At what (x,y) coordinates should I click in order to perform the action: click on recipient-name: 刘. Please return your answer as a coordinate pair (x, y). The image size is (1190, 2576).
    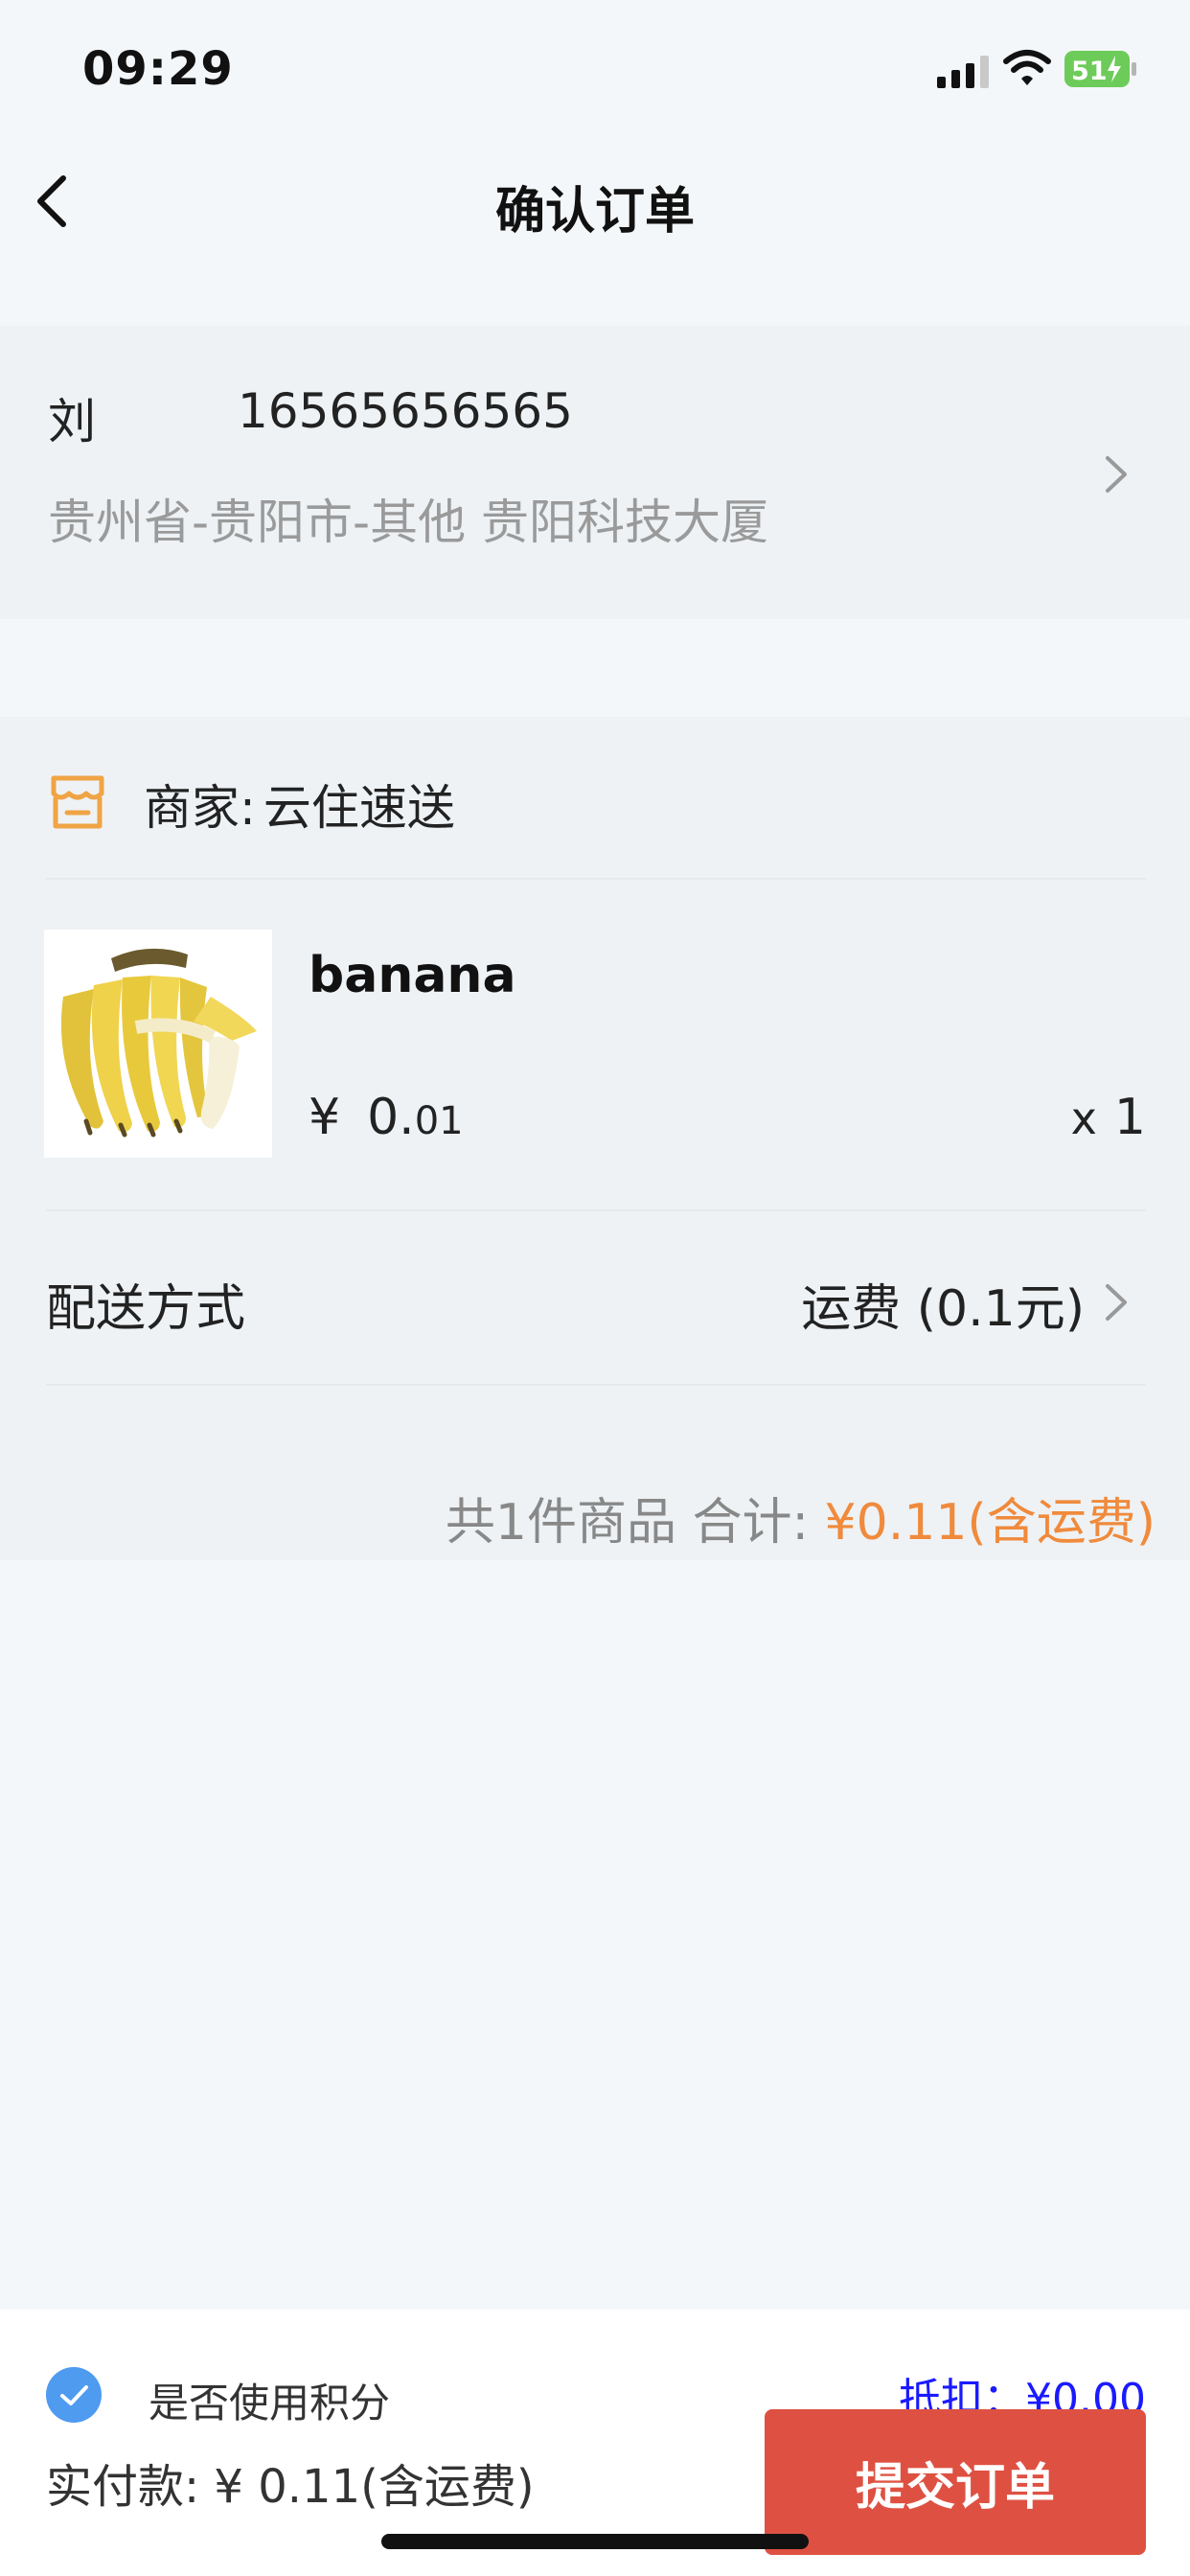
    Looking at the image, I should click on (72, 421).